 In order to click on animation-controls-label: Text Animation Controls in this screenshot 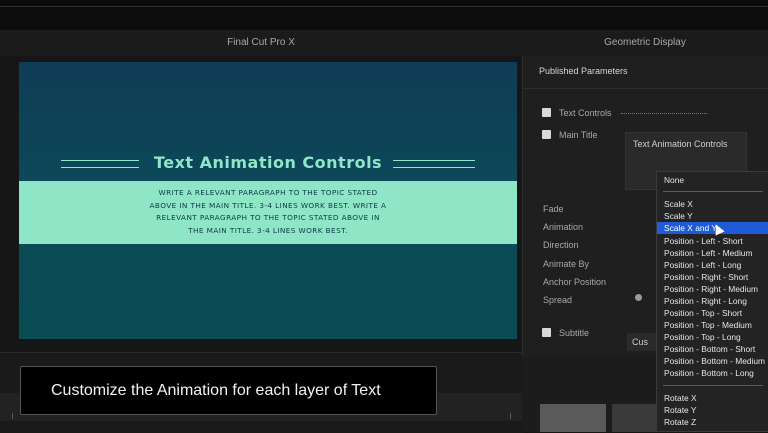, I will do `click(680, 144)`.